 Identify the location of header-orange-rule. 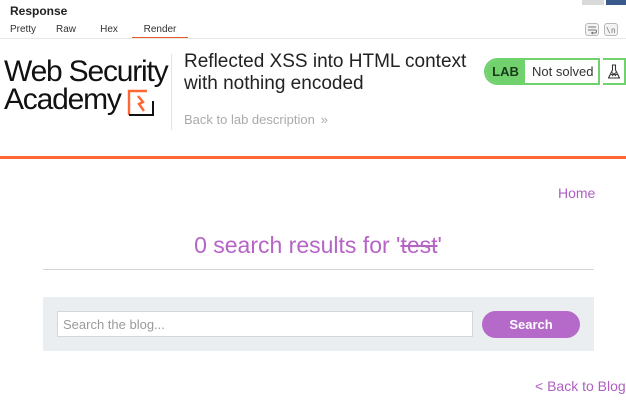
(313, 157).